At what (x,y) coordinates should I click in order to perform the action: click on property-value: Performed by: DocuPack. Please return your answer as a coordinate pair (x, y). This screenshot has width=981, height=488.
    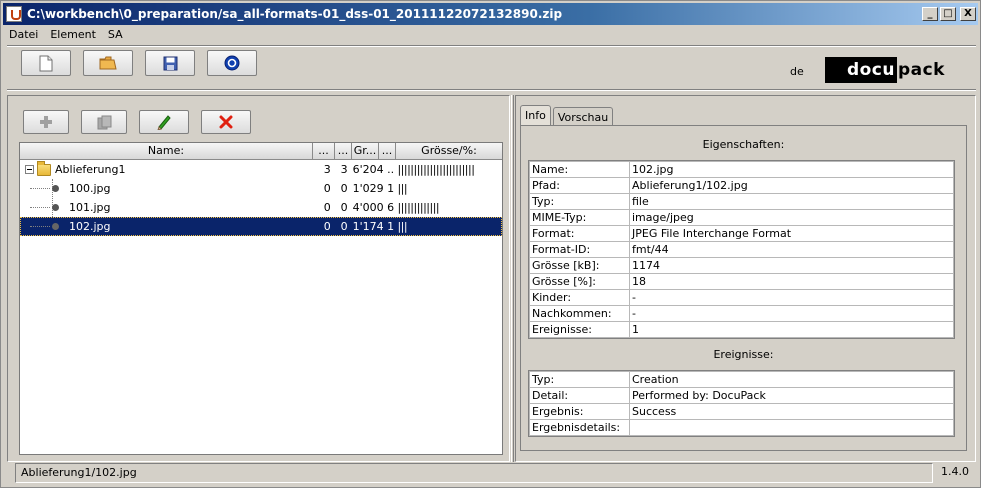
    Looking at the image, I should click on (791, 395).